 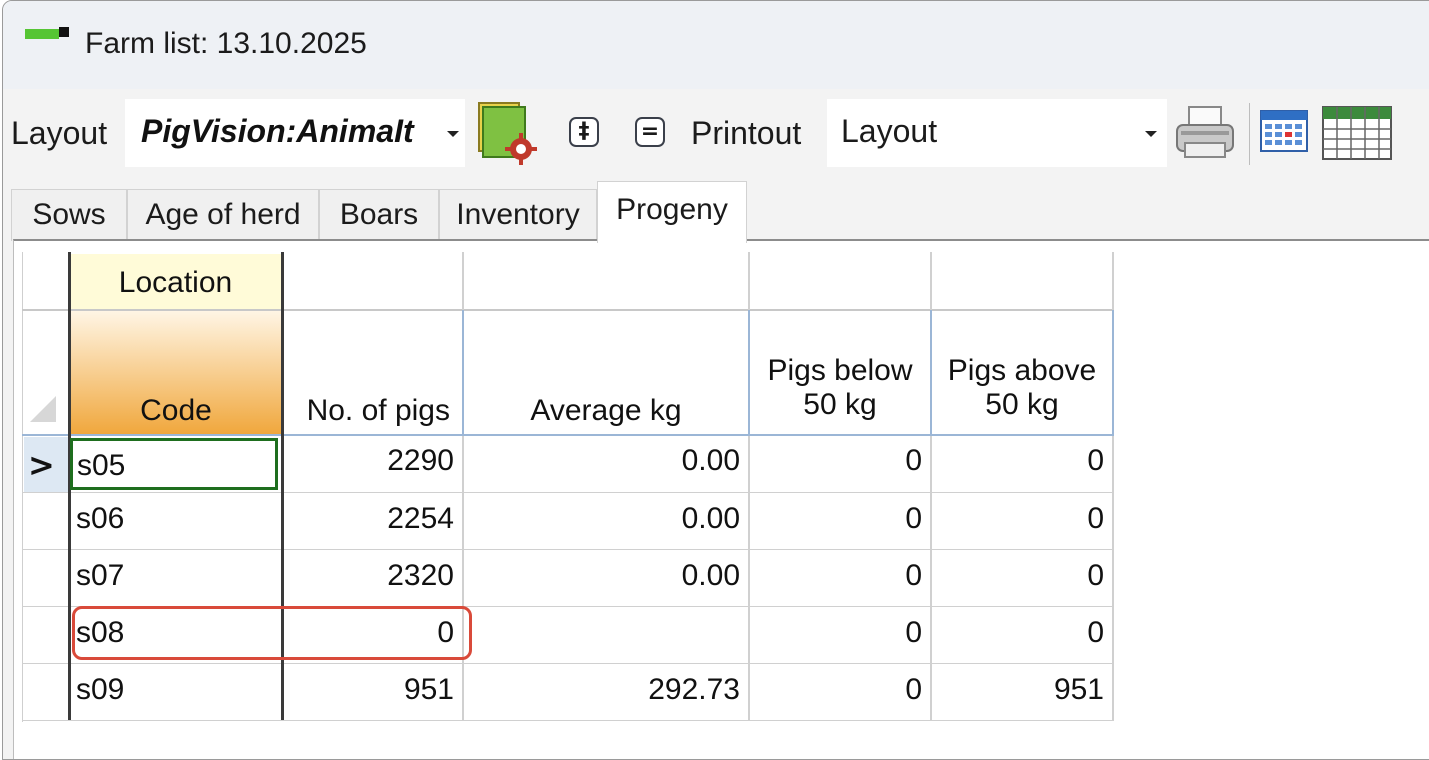 I want to click on app-icon, so click(x=48, y=34).